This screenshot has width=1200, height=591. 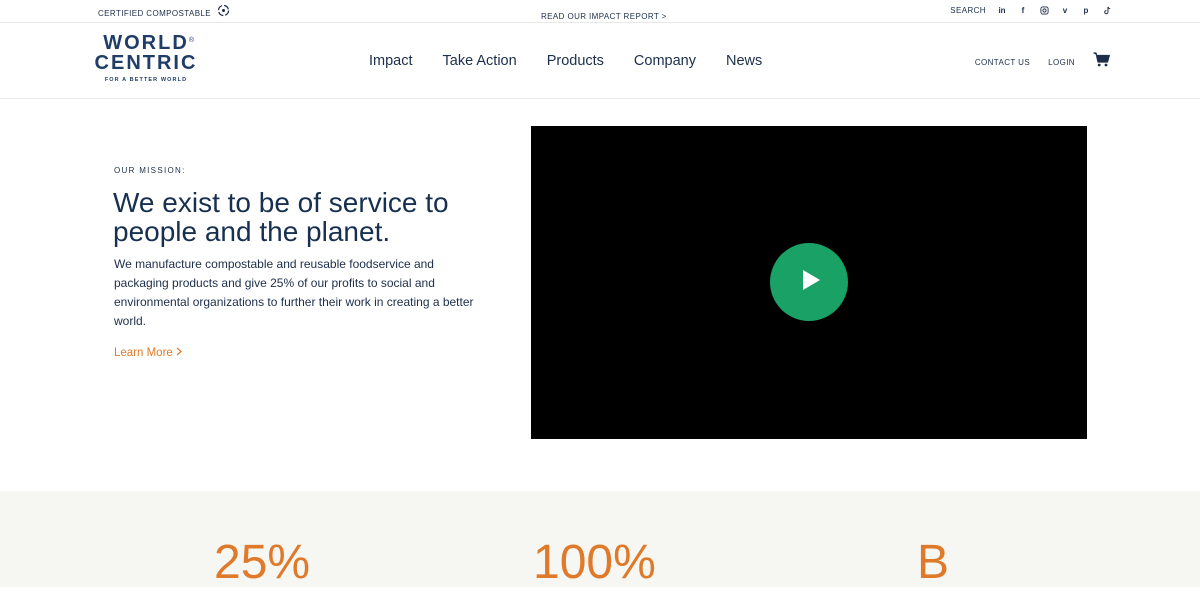 I want to click on play-icon, so click(x=809, y=282).